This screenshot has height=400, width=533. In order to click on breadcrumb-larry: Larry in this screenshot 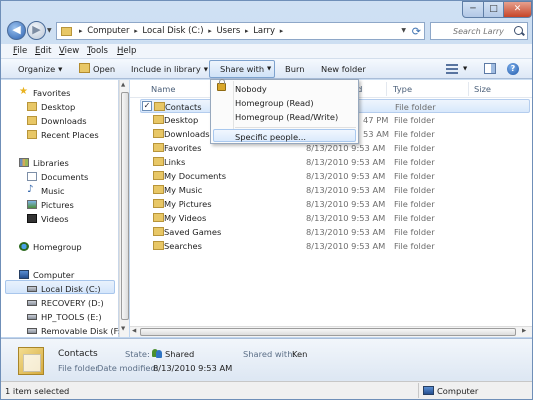, I will do `click(264, 31)`.